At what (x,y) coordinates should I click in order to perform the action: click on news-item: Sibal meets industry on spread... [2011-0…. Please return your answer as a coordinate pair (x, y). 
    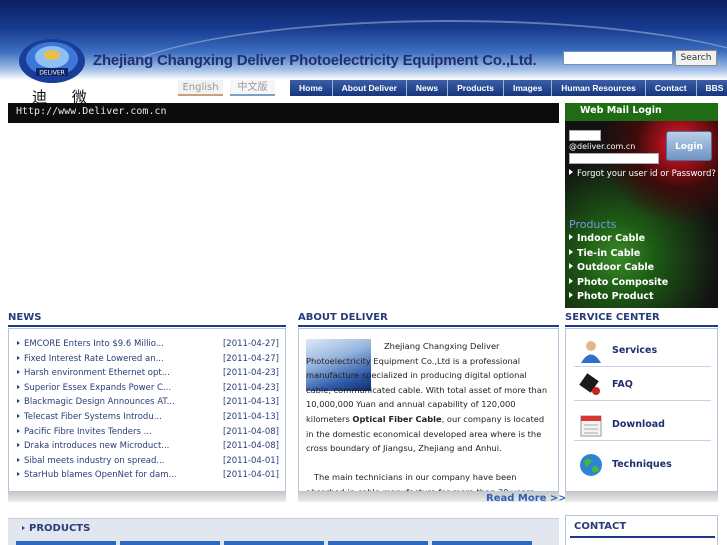
    Looking at the image, I should click on (148, 463).